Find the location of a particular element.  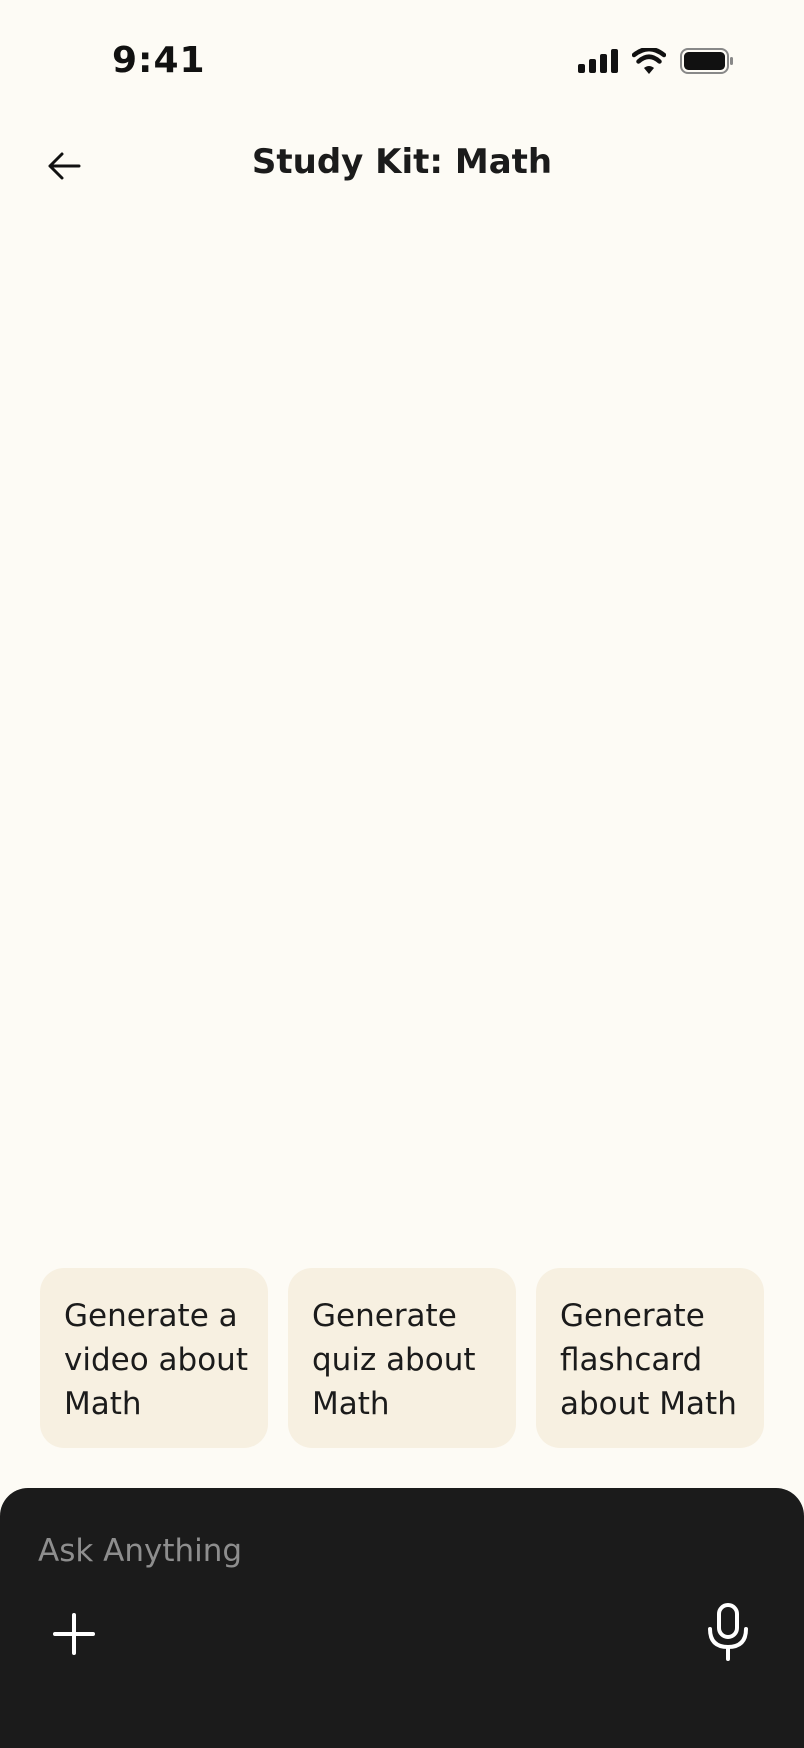

voice-input-button is located at coordinates (728, 1634).